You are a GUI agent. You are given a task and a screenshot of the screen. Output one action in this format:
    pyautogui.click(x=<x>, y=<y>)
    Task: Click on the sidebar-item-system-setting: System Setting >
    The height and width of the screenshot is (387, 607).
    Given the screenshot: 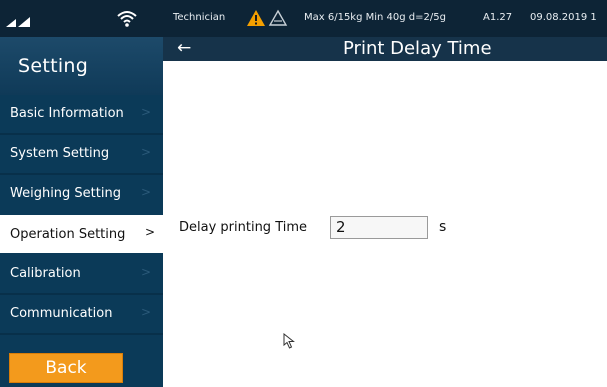 What is the action you would take?
    pyautogui.click(x=81, y=153)
    